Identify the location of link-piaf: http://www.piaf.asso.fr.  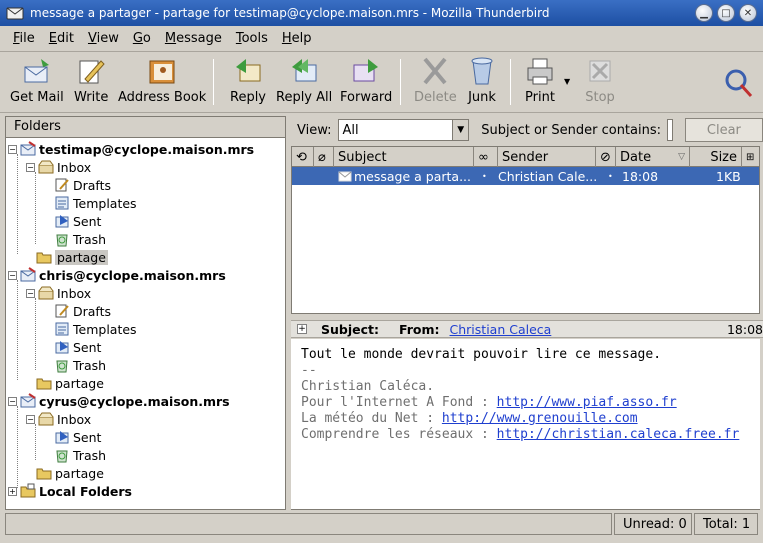
(587, 402).